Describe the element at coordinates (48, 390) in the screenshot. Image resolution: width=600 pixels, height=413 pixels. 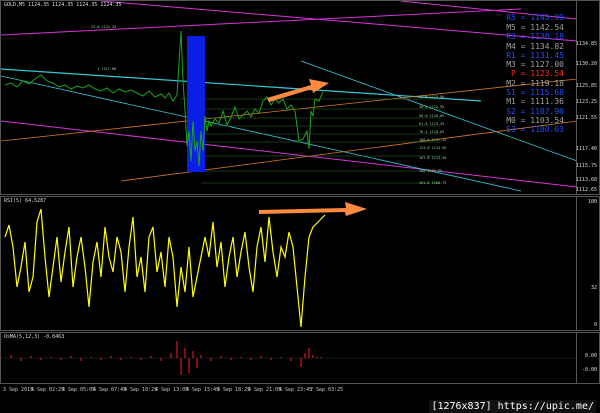
I see `time-label: 4 Sep 02:25` at that location.